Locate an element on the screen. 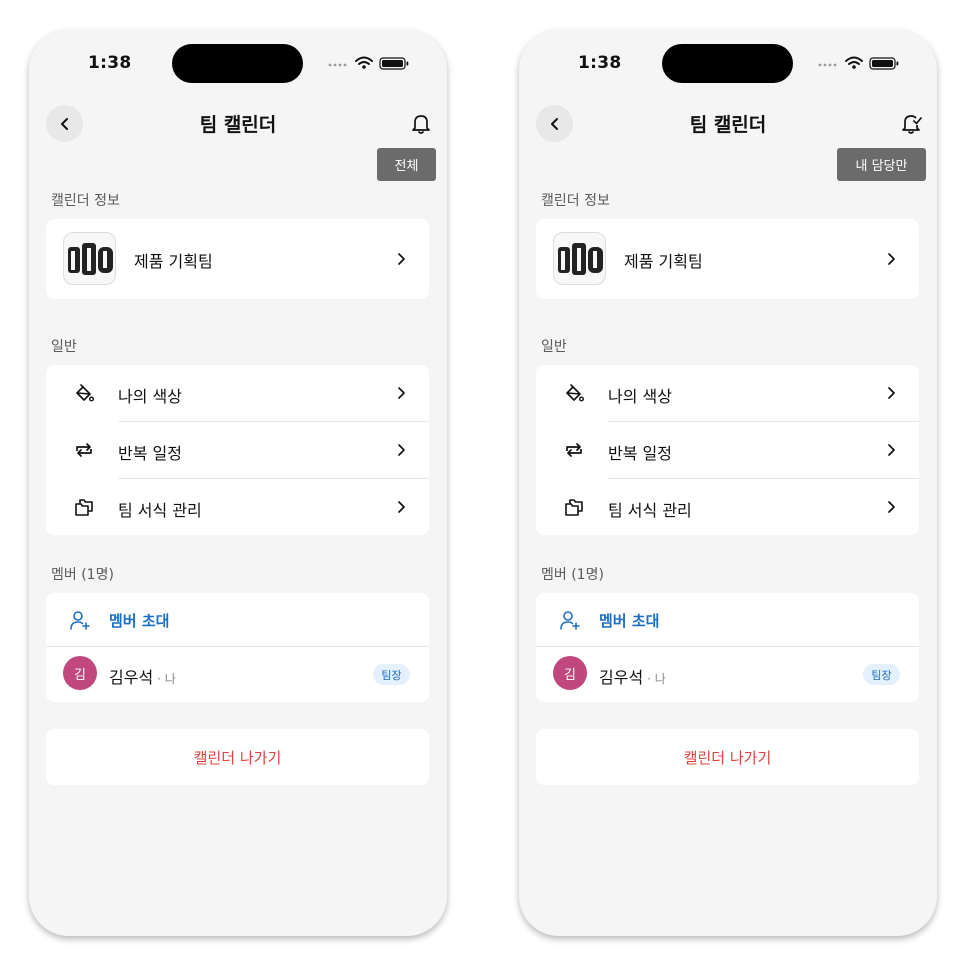 The width and height of the screenshot is (966, 966). bell-icon is located at coordinates (421, 123).